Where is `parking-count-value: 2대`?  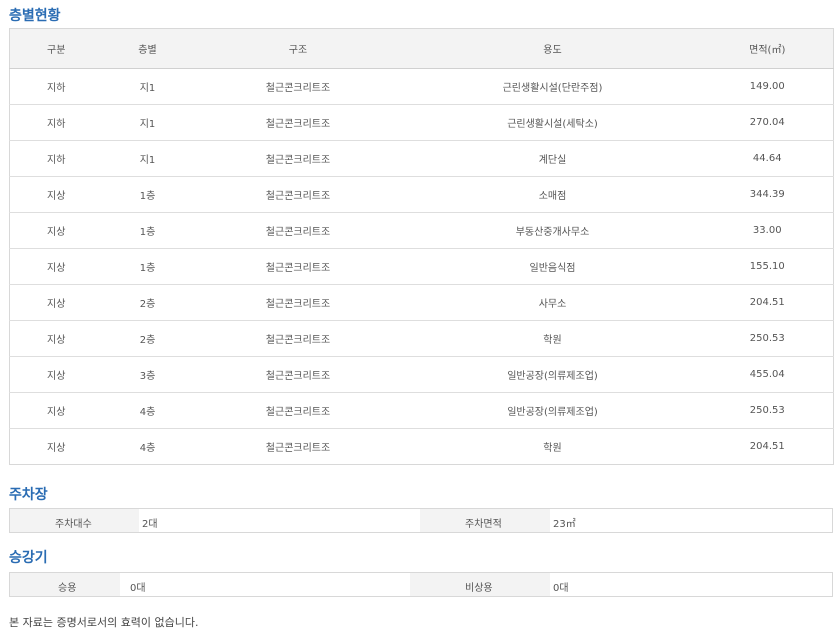 parking-count-value: 2대 is located at coordinates (150, 524).